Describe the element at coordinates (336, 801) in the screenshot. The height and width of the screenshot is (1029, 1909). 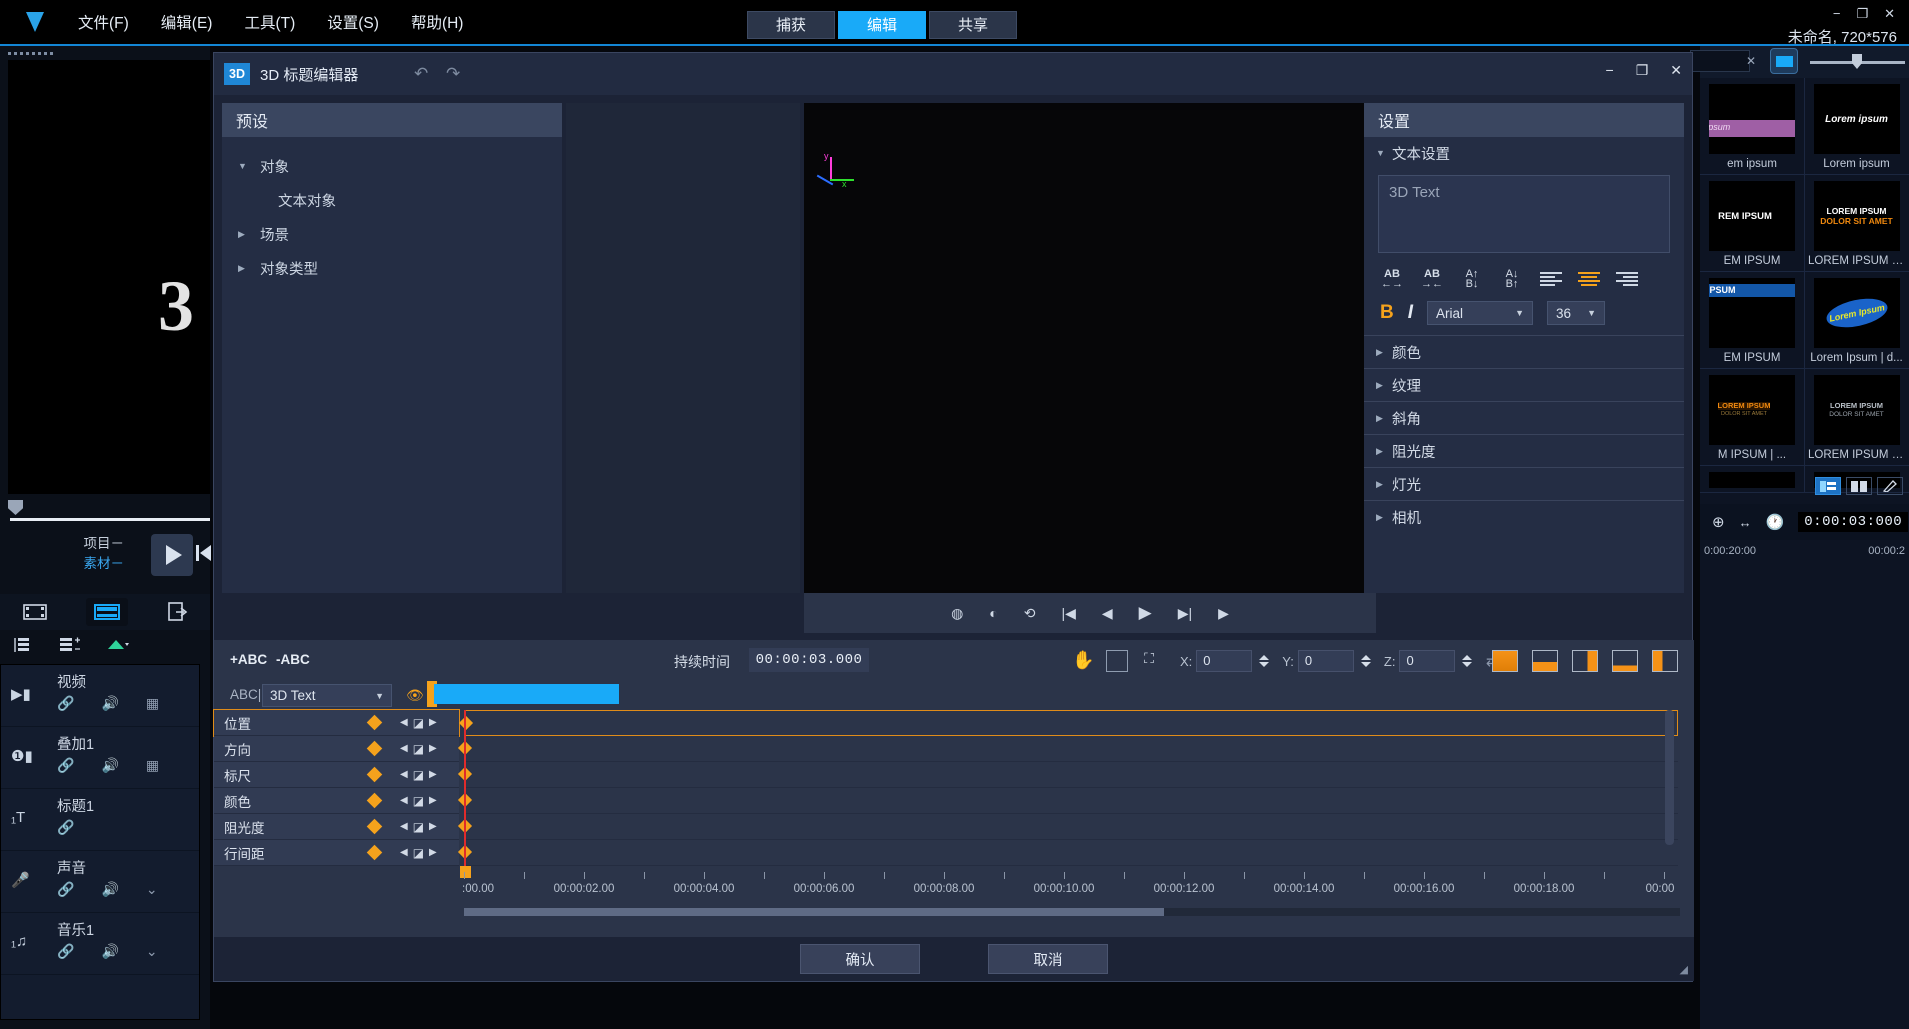
I see `keyframe-row-color: 颜色 ◀ ◪ ▶` at that location.